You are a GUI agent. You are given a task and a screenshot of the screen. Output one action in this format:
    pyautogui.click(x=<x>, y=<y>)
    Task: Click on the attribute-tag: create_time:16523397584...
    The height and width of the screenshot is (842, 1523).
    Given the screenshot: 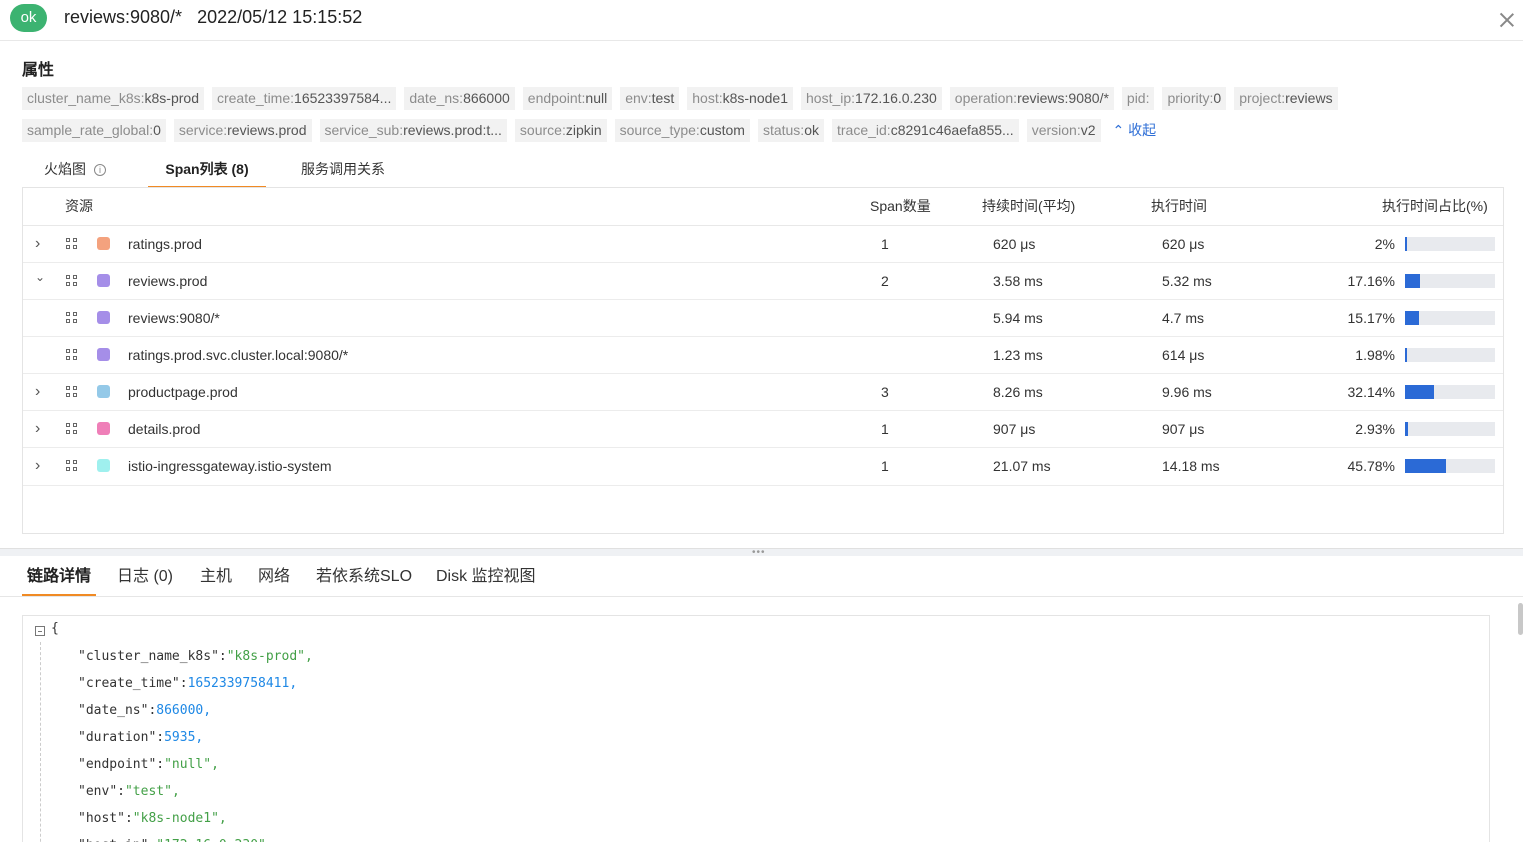 What is the action you would take?
    pyautogui.click(x=304, y=98)
    